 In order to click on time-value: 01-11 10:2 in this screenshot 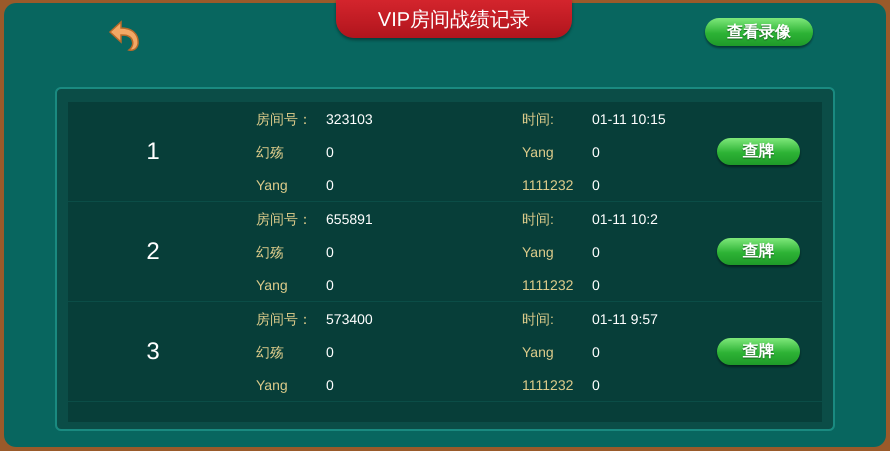, I will do `click(625, 219)`.